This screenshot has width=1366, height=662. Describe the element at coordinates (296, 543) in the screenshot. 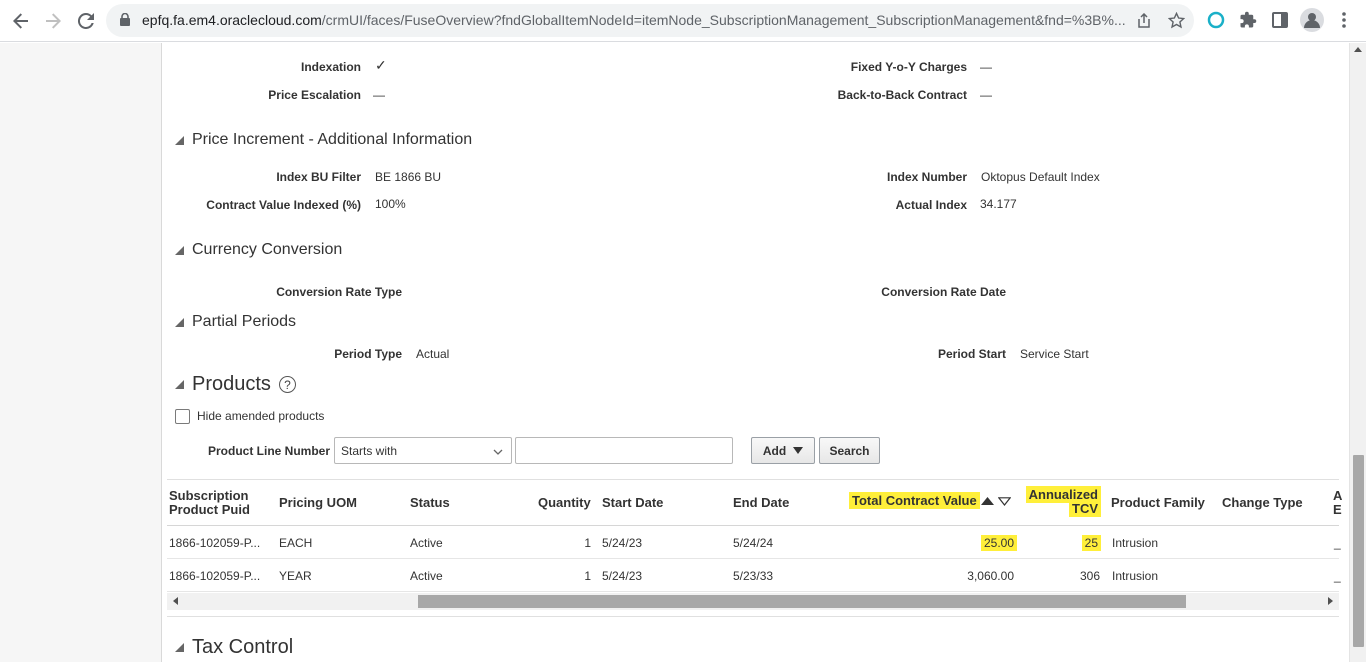

I see `cell-uom: EACH` at that location.